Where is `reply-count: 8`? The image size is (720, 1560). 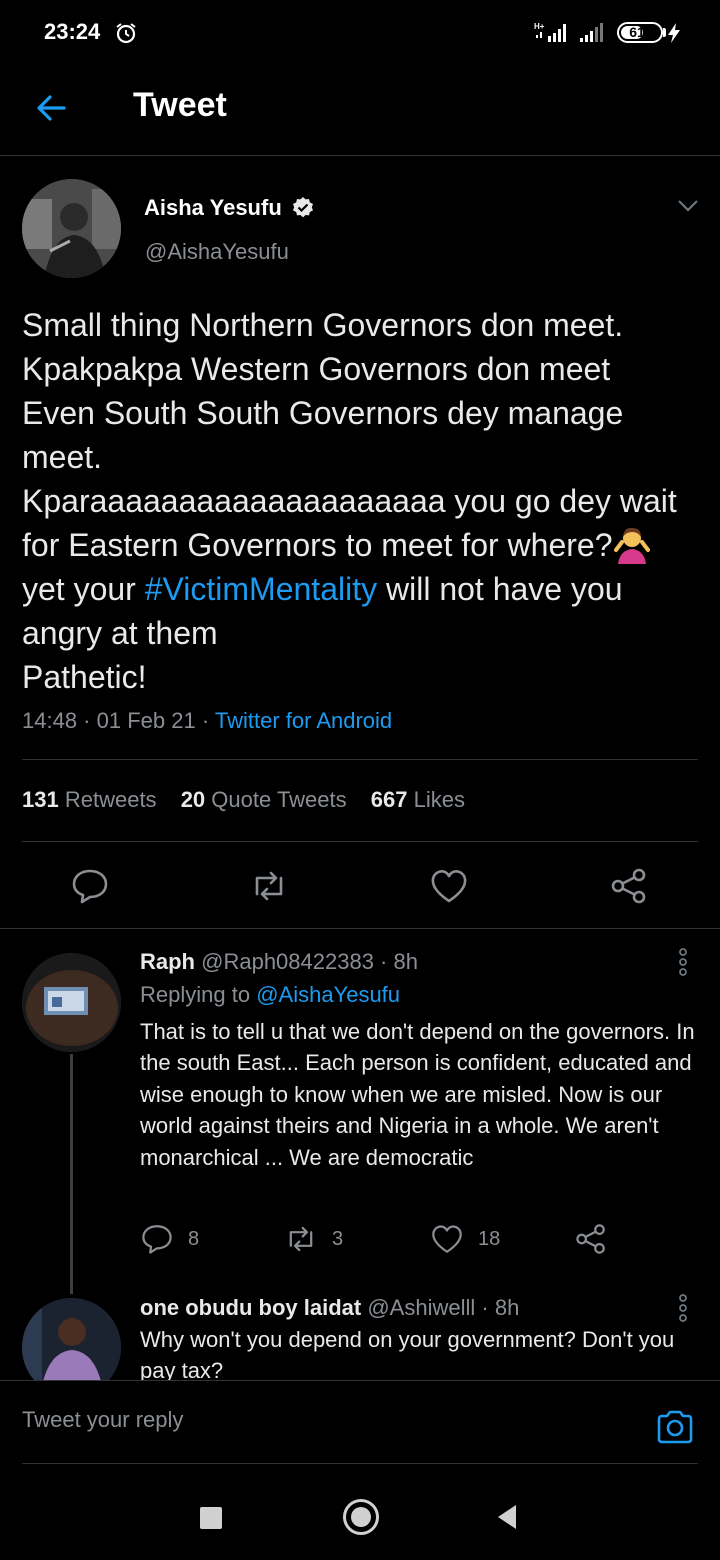 reply-count: 8 is located at coordinates (194, 1238).